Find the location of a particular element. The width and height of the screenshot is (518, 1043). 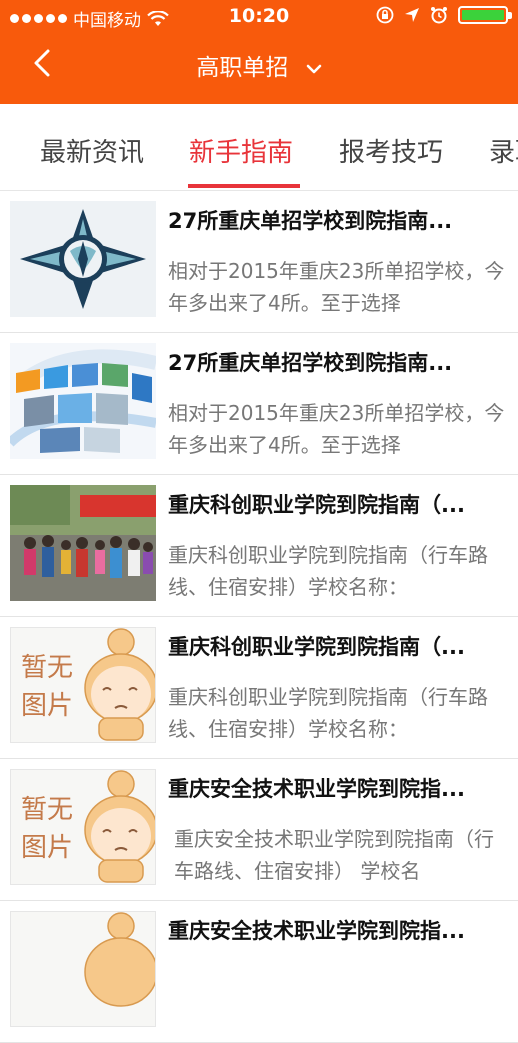

active-tab-indicator is located at coordinates (244, 186).